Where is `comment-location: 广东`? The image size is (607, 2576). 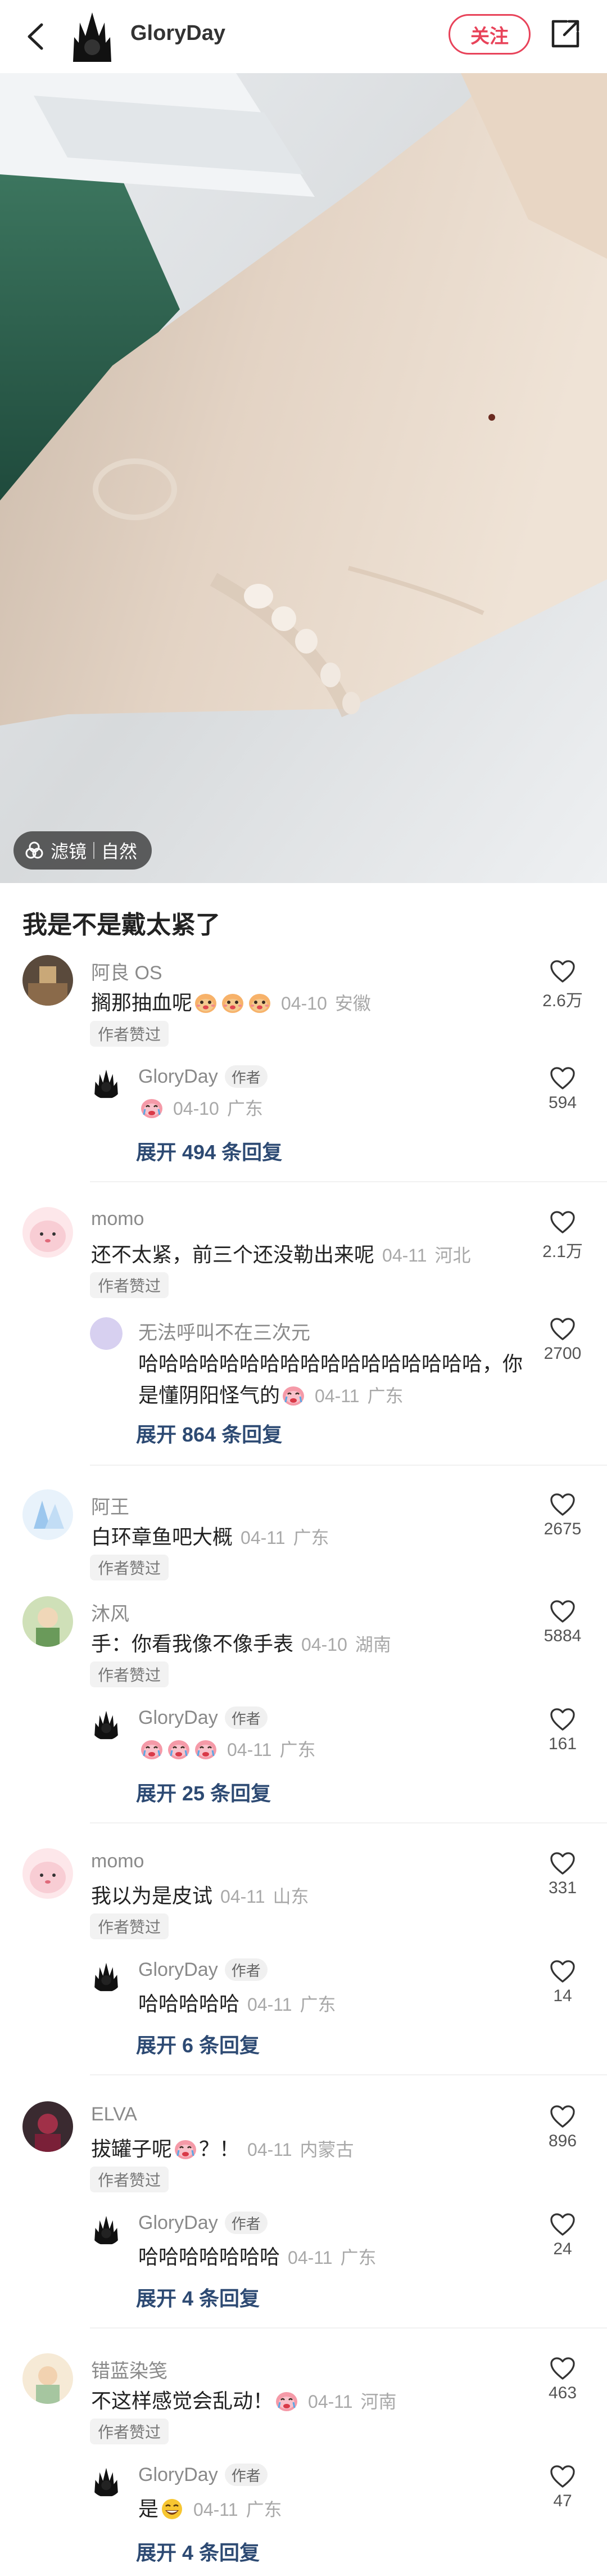 comment-location: 广东 is located at coordinates (311, 1538).